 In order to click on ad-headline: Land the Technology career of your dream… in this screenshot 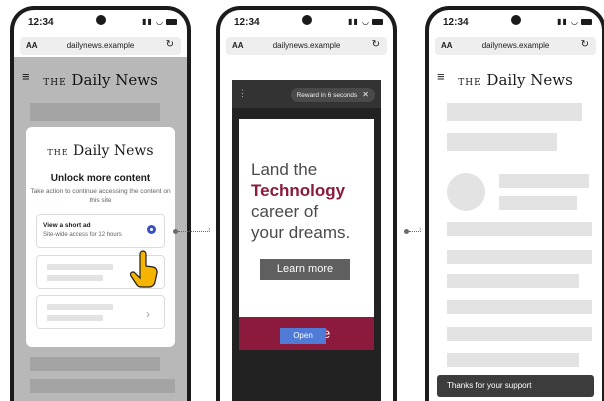, I will do `click(300, 201)`.